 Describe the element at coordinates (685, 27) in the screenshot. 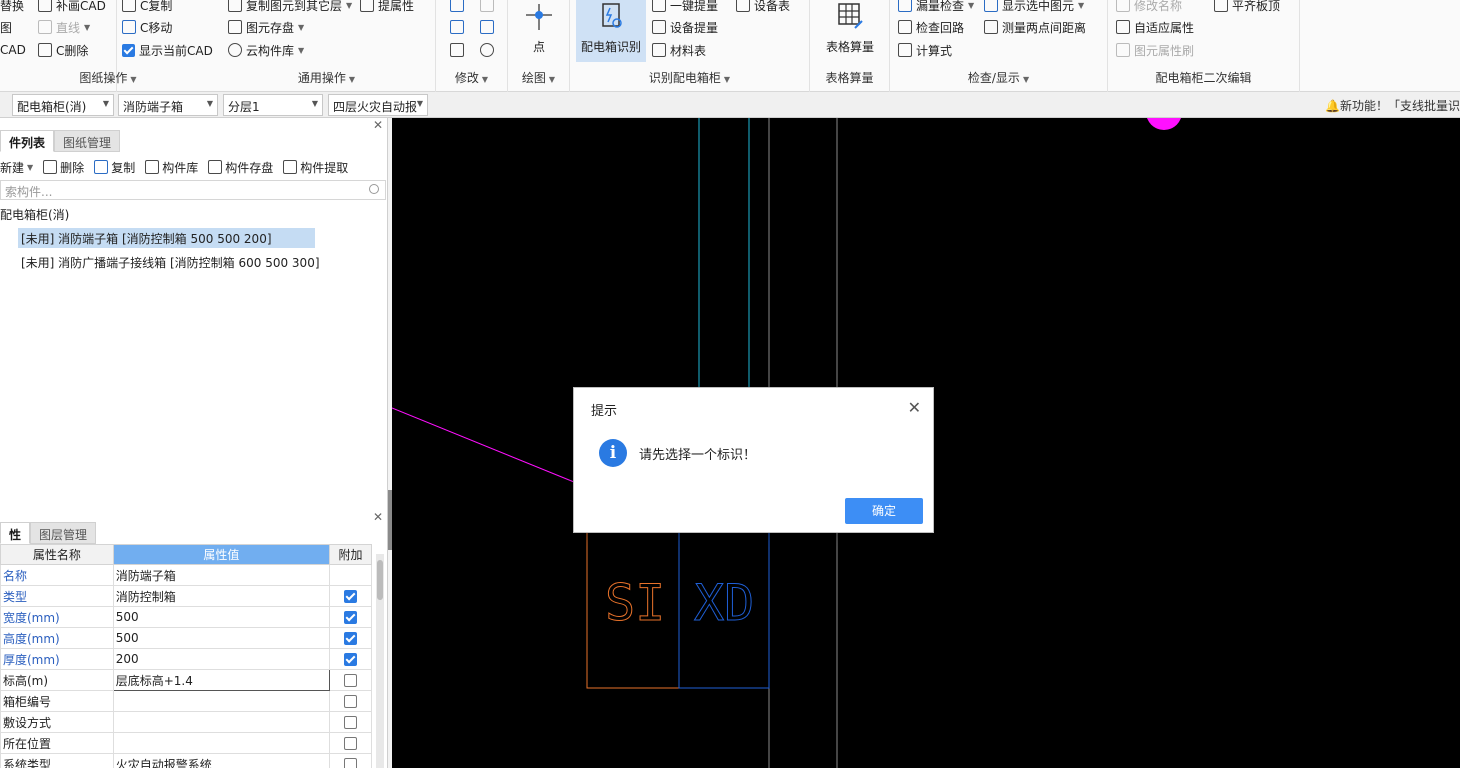

I see `equipment-extract-button: 设备提量` at that location.